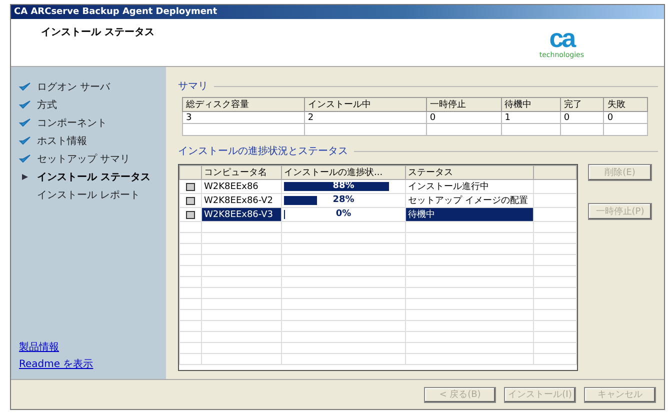  Describe the element at coordinates (365, 118) in the screenshot. I see `table-cell: 2` at that location.